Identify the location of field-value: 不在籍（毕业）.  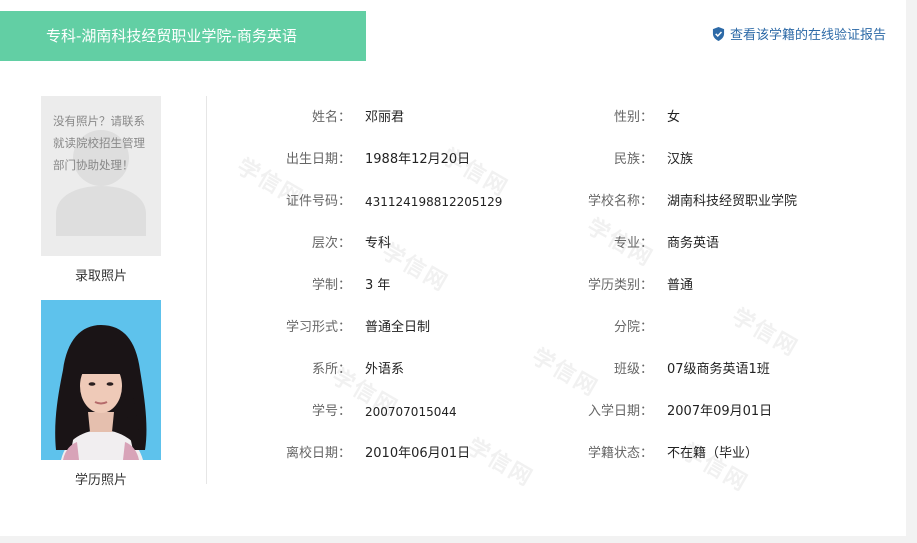
(713, 453).